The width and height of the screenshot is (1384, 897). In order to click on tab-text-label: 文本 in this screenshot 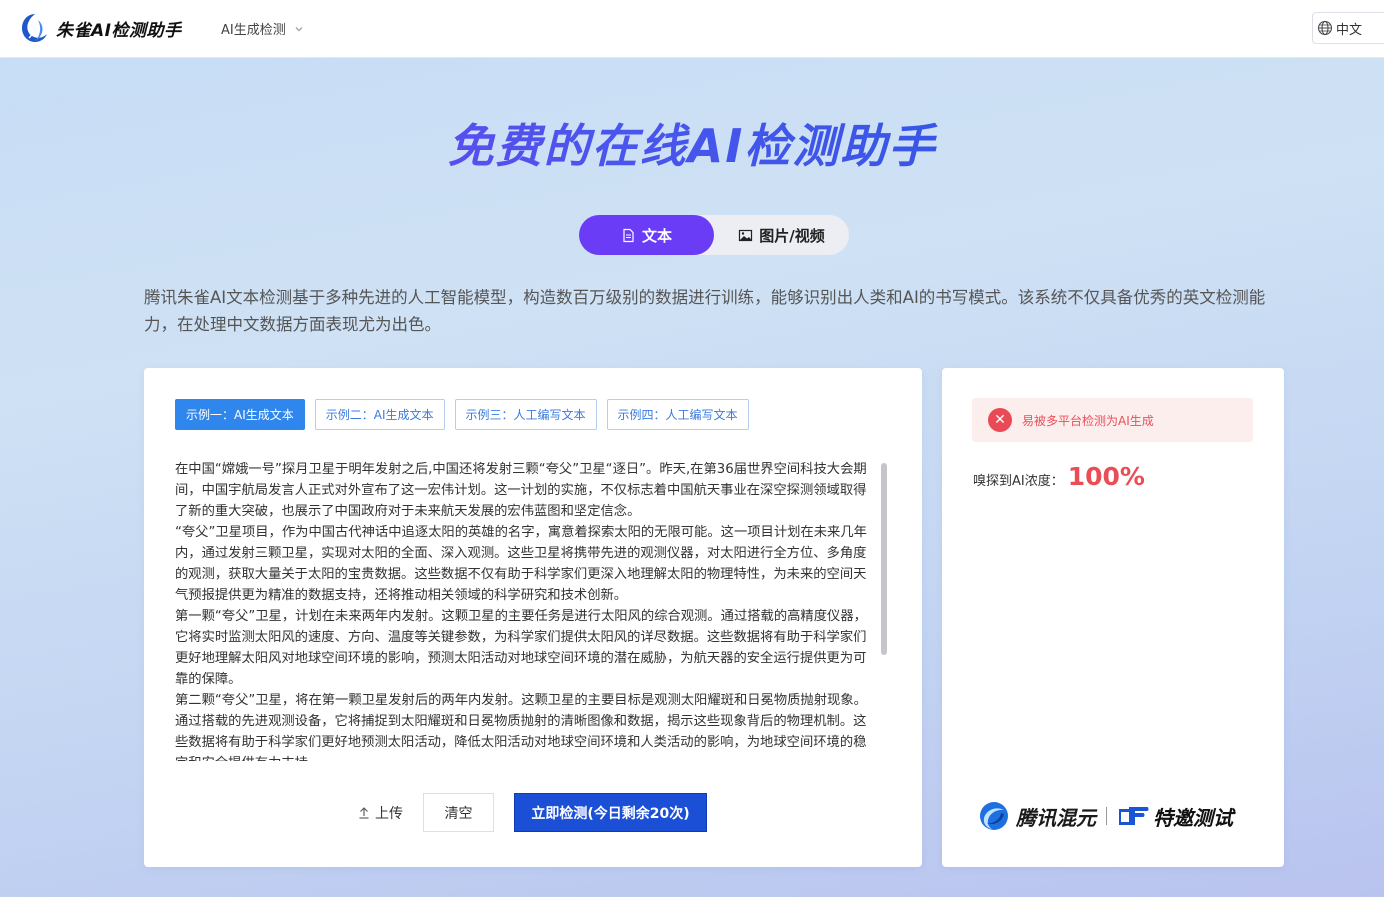, I will do `click(656, 235)`.